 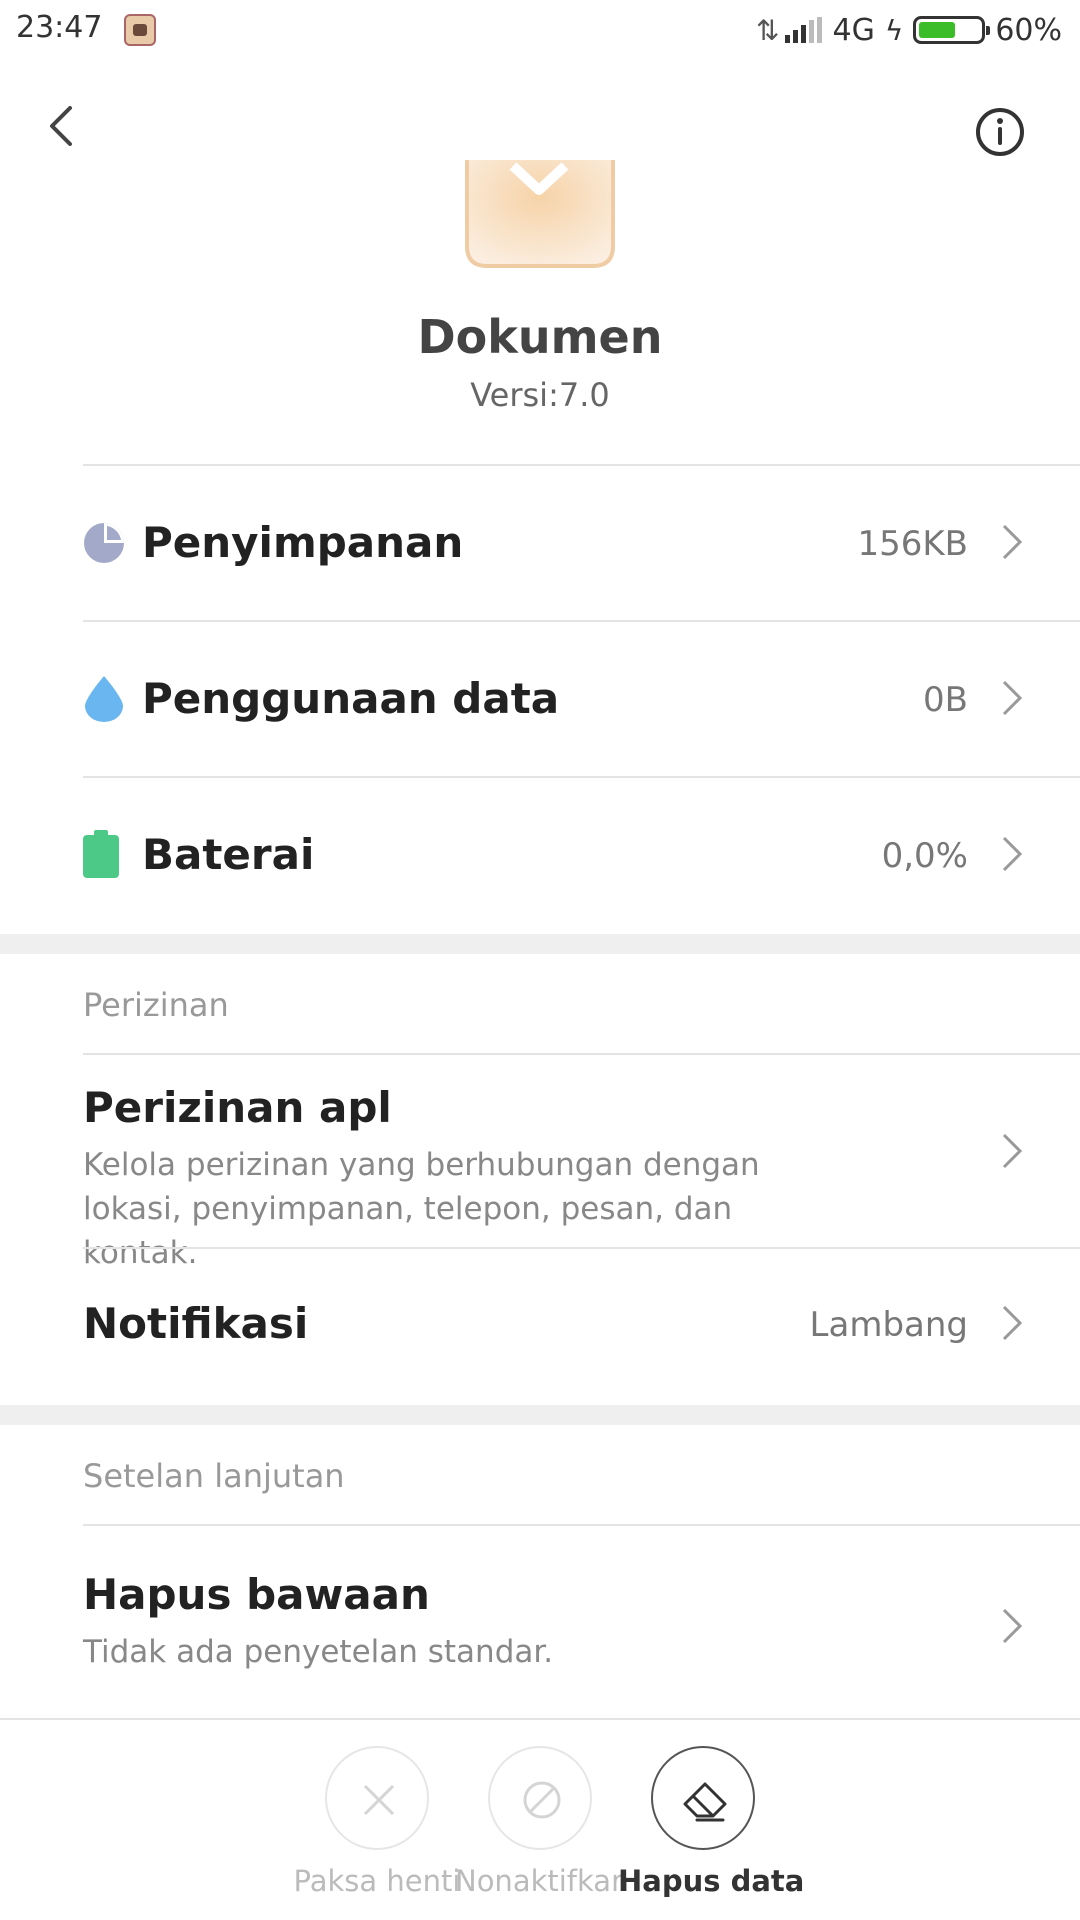 I want to click on advanced-section-title: Setelan lanjutan, so click(x=214, y=1476).